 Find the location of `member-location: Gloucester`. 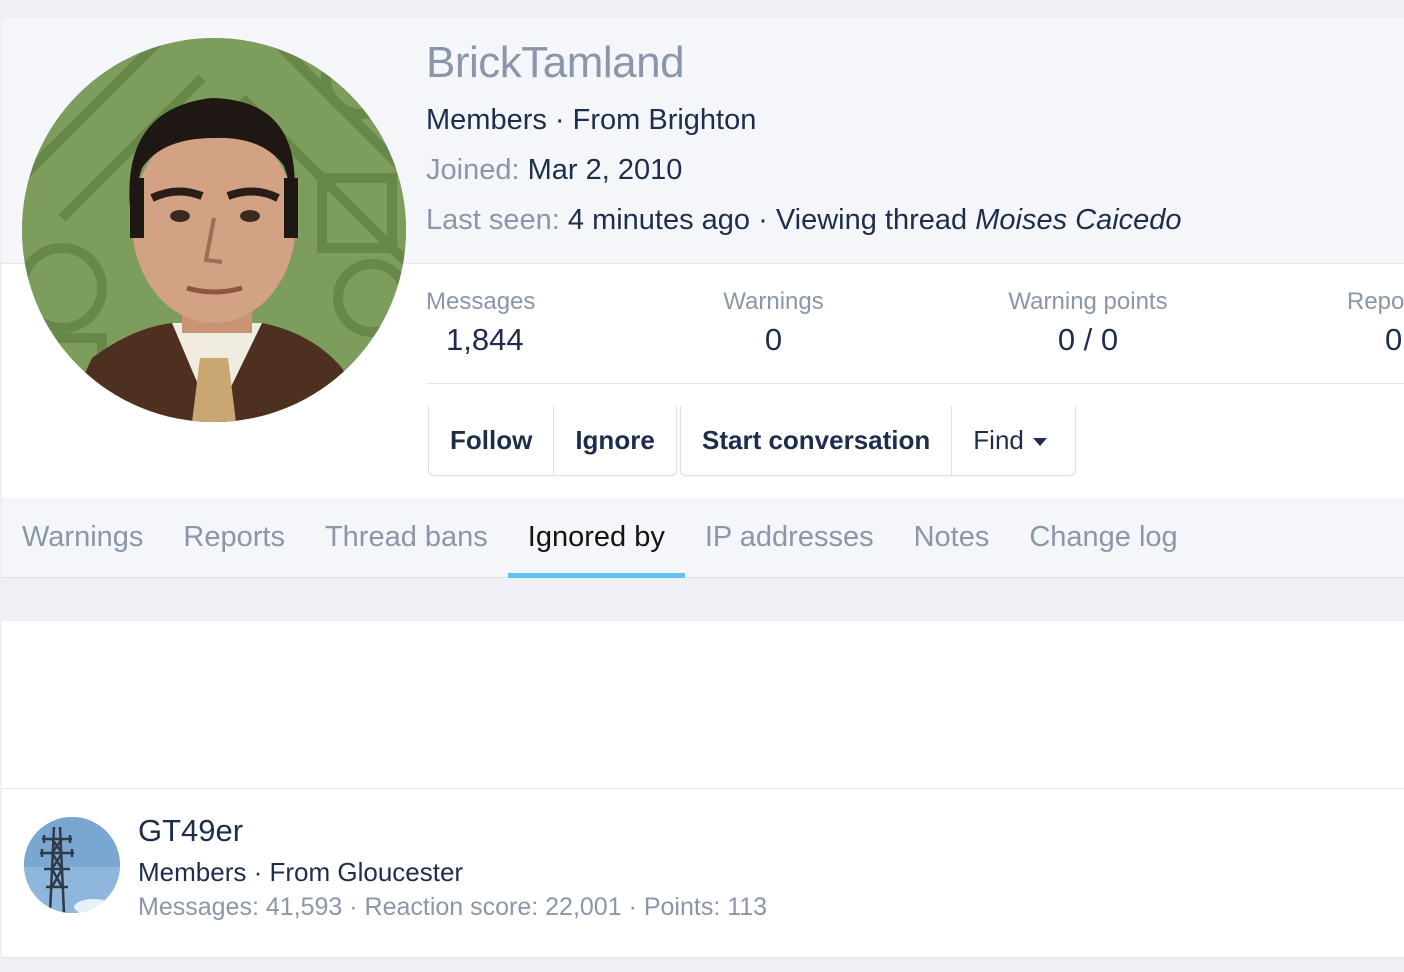

member-location: Gloucester is located at coordinates (400, 872).